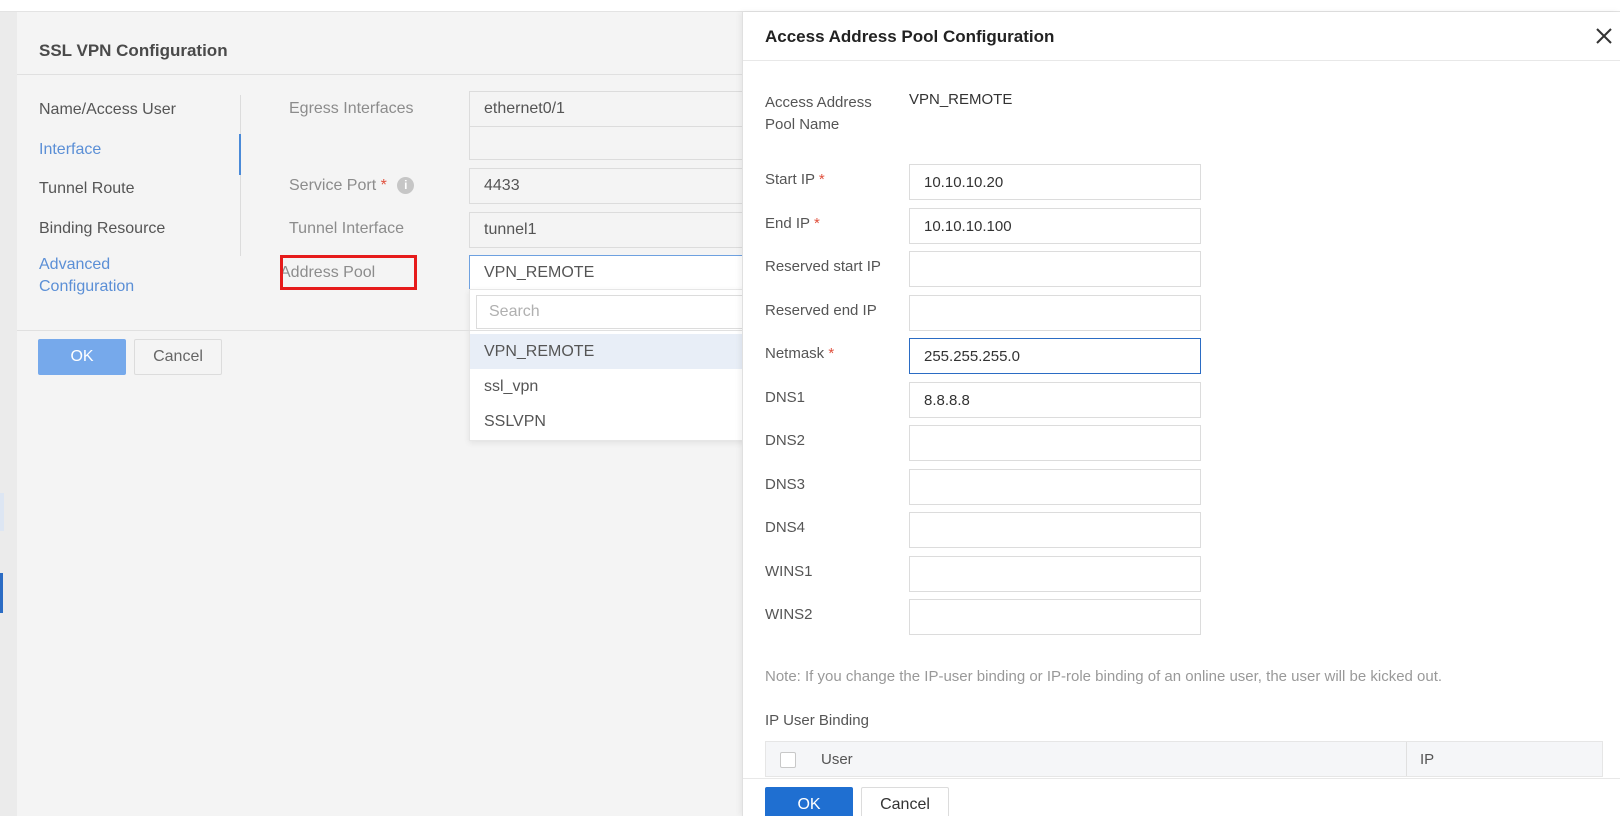 The height and width of the screenshot is (816, 1620). What do you see at coordinates (623, 421) in the screenshot?
I see `dropdown-option-sslvpn: SSLVPN` at bounding box center [623, 421].